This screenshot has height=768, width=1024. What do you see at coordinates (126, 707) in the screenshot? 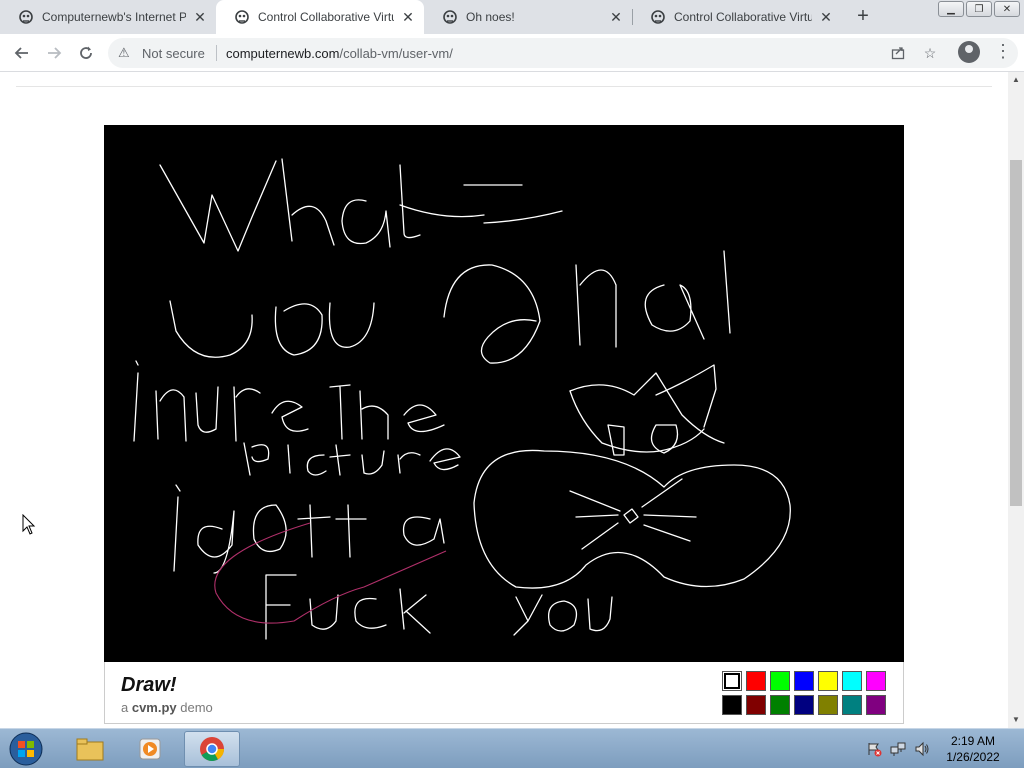
I see `subtitle-prefix: a` at bounding box center [126, 707].